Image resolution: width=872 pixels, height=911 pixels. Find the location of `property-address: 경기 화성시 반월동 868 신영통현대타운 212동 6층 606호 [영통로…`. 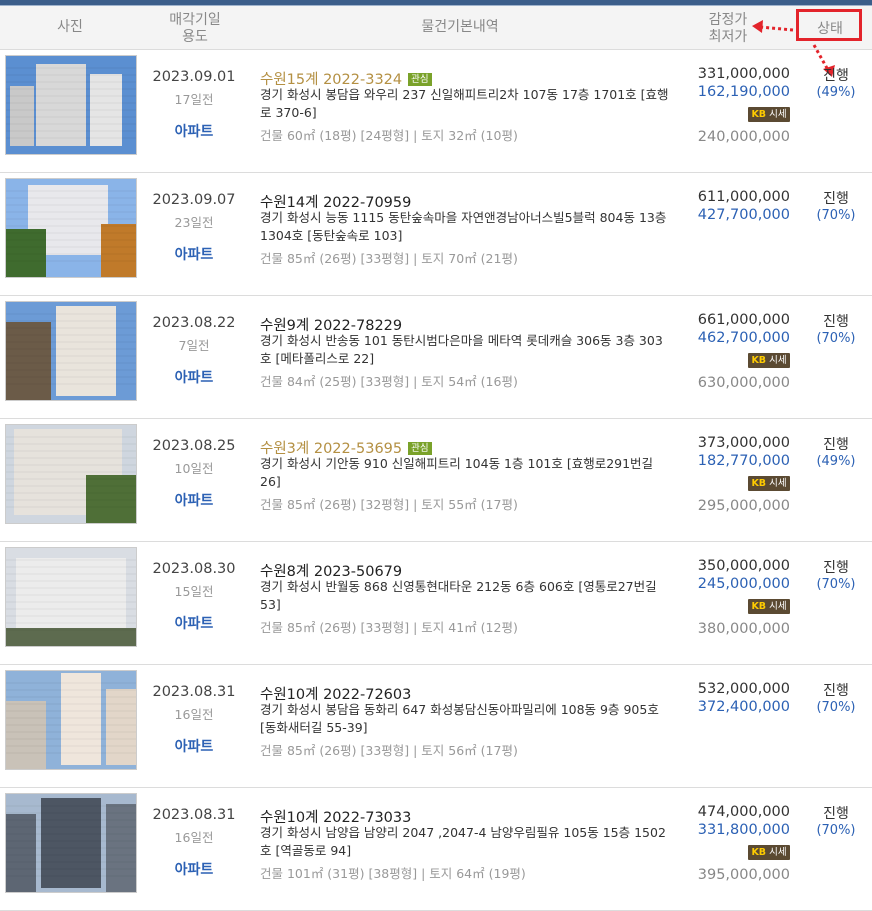

property-address: 경기 화성시 반월동 868 신영통현대타운 212동 6층 606호 [영통로… is located at coordinates (458, 595).